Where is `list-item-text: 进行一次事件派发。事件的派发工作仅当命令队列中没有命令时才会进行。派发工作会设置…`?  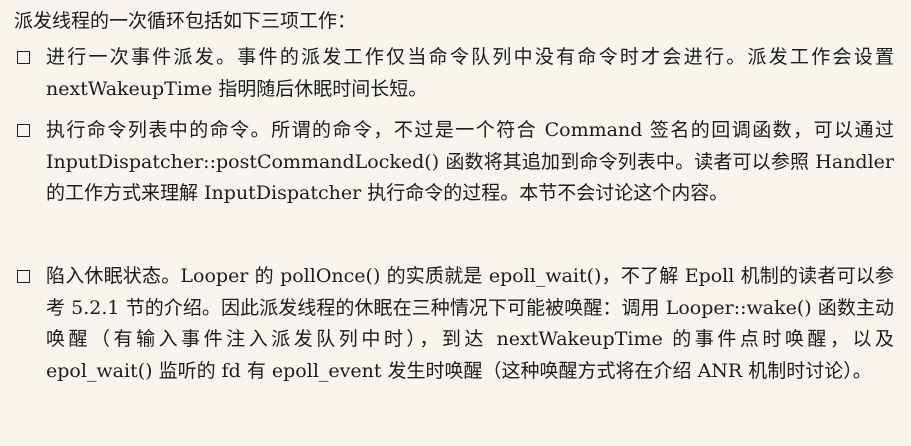 list-item-text: 进行一次事件派发。事件的派发工作仅当命令队列中没有命令时才会进行。派发工作会设置… is located at coordinates (470, 73).